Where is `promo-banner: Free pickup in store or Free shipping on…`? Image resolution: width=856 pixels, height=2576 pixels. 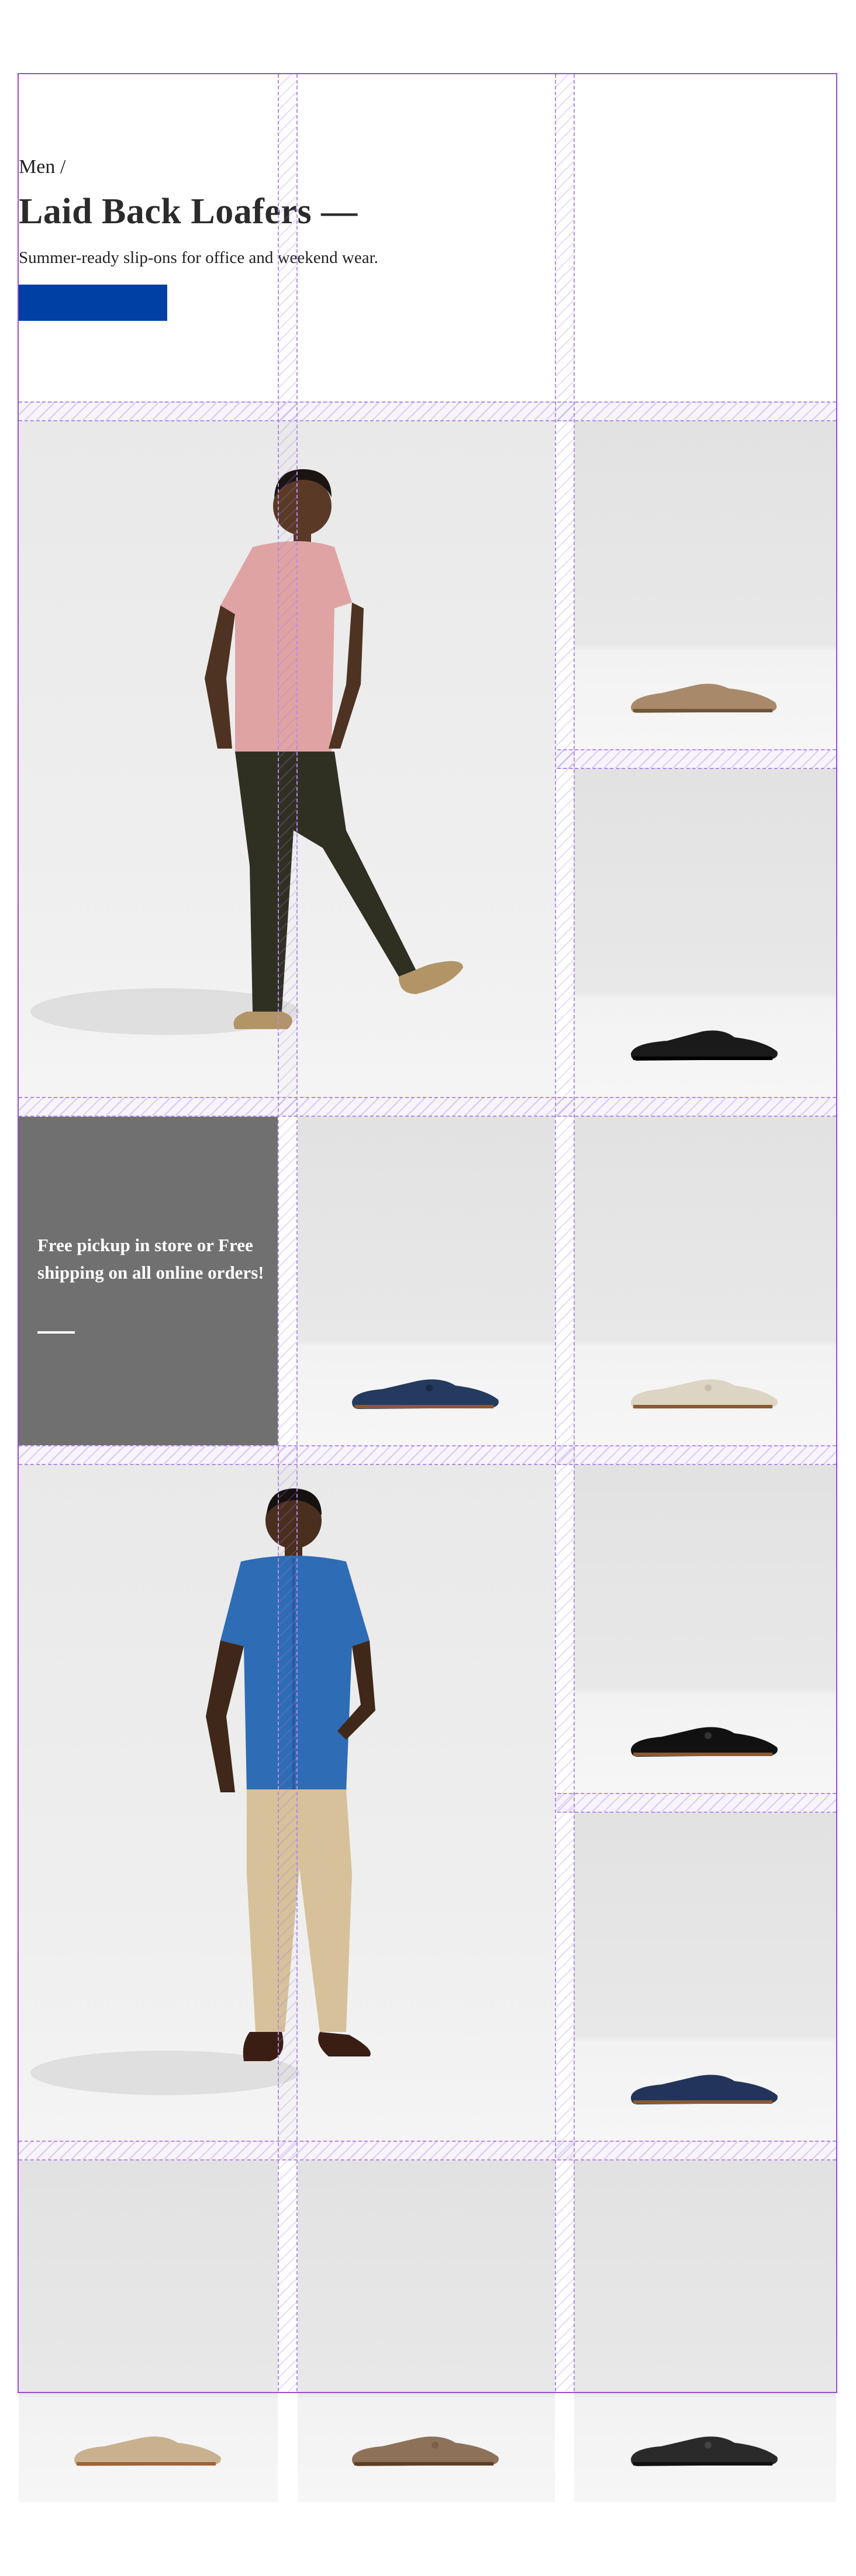
promo-banner: Free pickup in store or Free shipping on… is located at coordinates (148, 1281).